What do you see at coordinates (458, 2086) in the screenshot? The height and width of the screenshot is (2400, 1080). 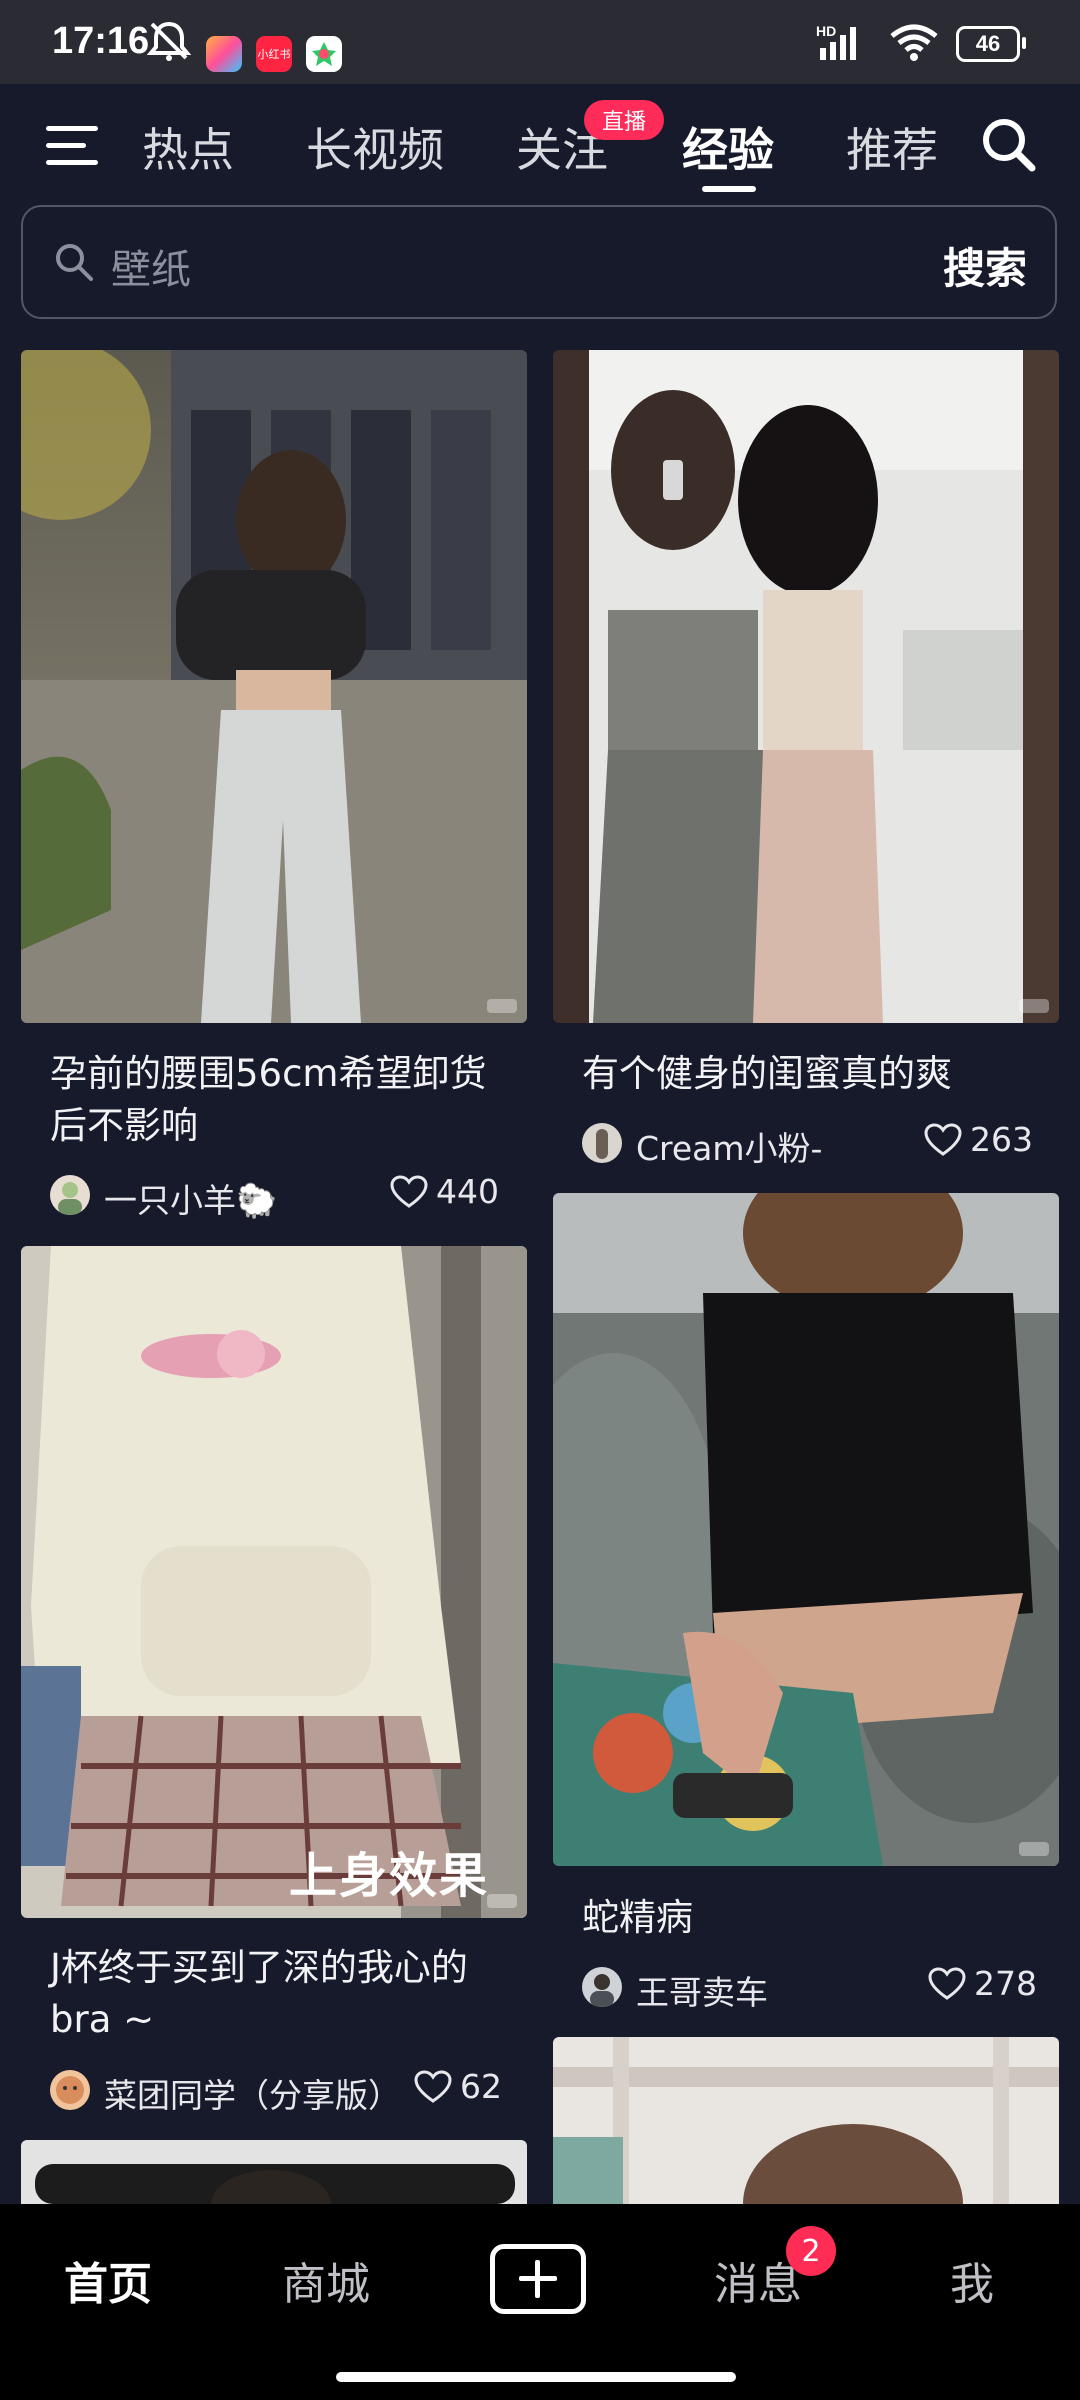 I see `like-button: 62` at bounding box center [458, 2086].